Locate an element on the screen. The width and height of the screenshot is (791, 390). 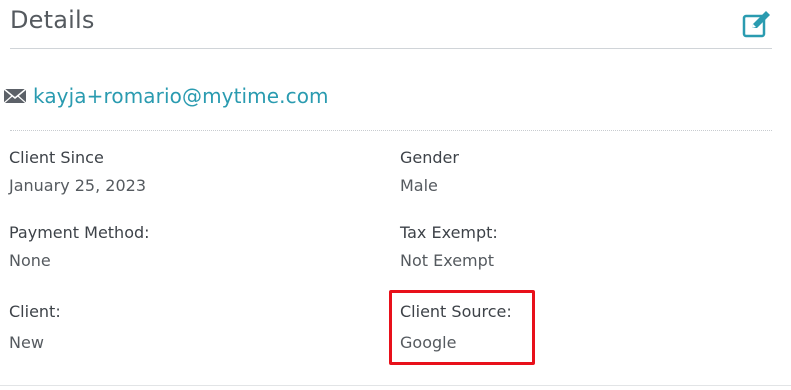
email-row: kayja+romario@mytime.com is located at coordinates (166, 96).